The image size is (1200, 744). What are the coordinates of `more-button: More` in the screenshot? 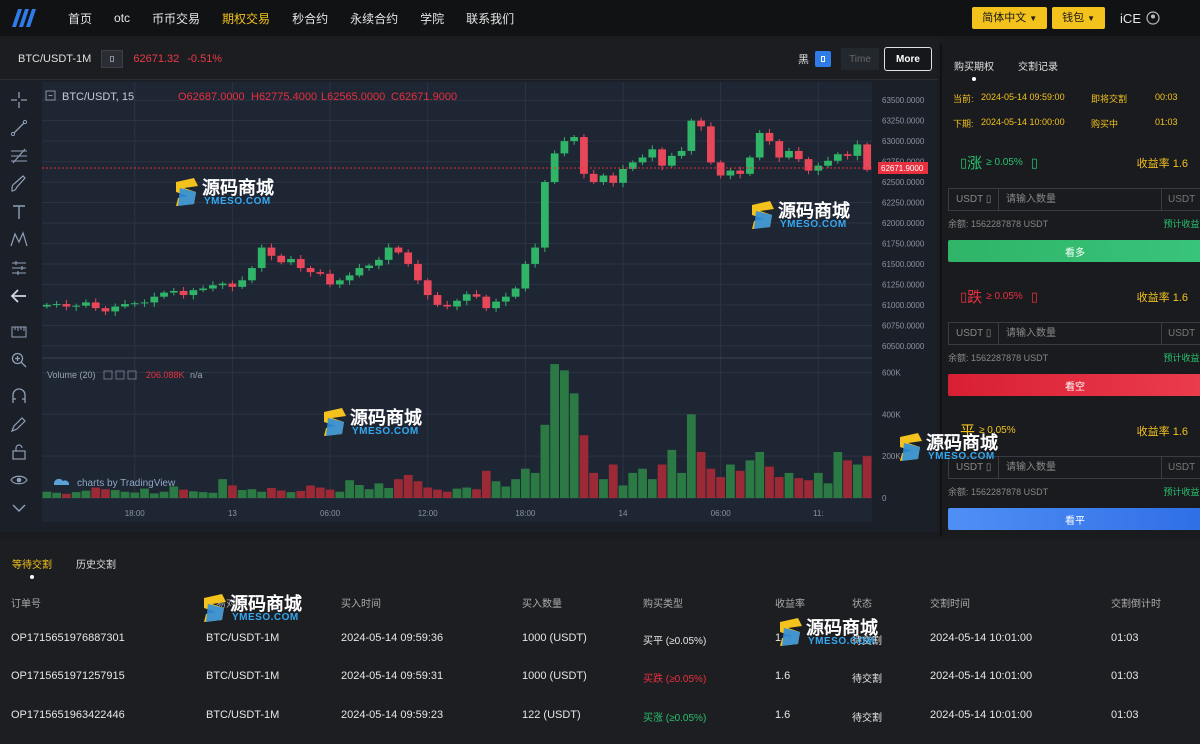 It's located at (908, 59).